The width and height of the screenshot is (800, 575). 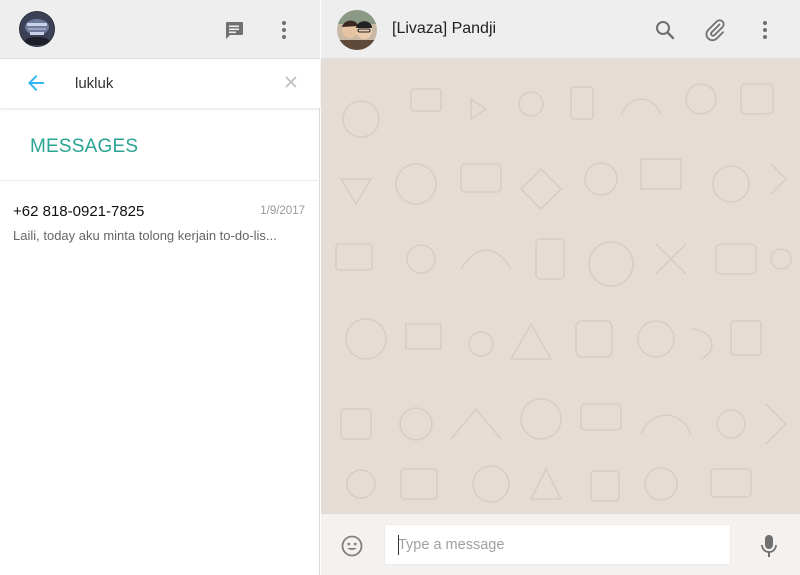 I want to click on microphone-icon, so click(x=769, y=546).